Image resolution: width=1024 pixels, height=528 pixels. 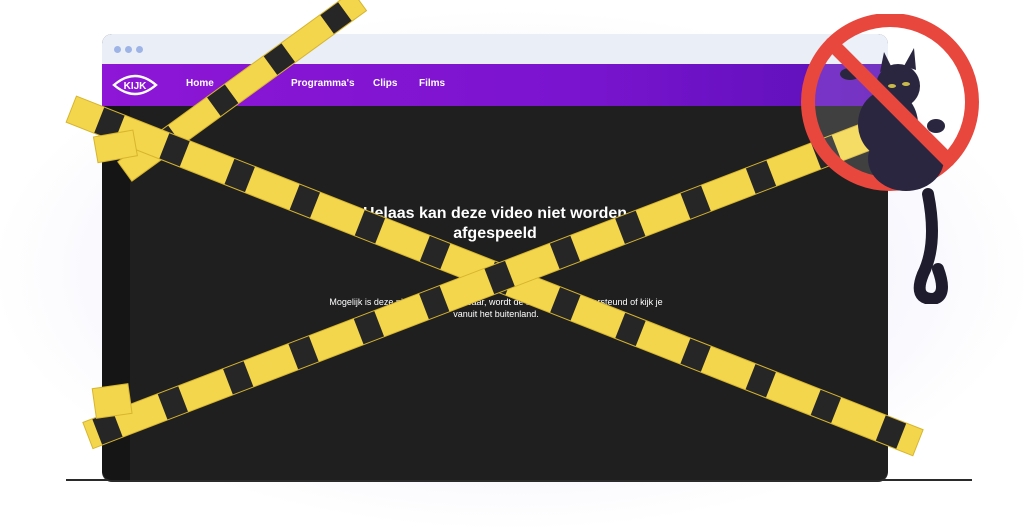 I want to click on cat-tail, so click(x=930, y=246).